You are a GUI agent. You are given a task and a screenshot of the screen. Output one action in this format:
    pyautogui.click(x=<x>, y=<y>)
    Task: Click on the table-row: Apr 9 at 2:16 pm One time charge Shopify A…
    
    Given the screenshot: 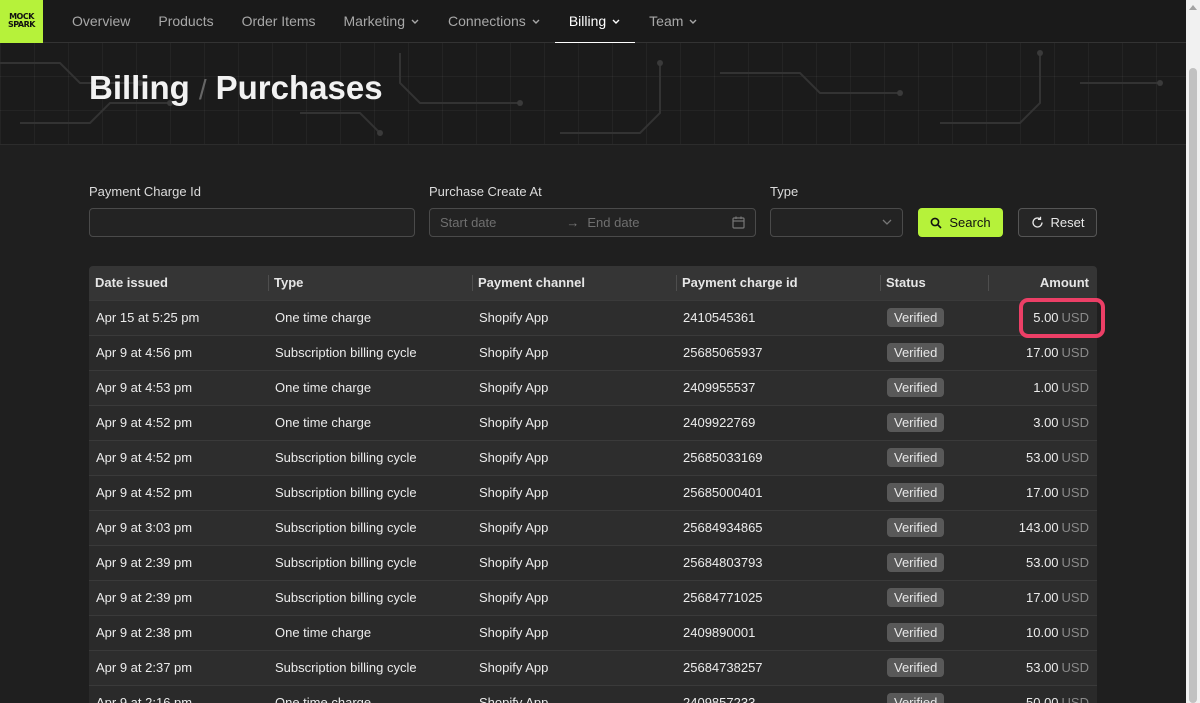 What is the action you would take?
    pyautogui.click(x=593, y=694)
    